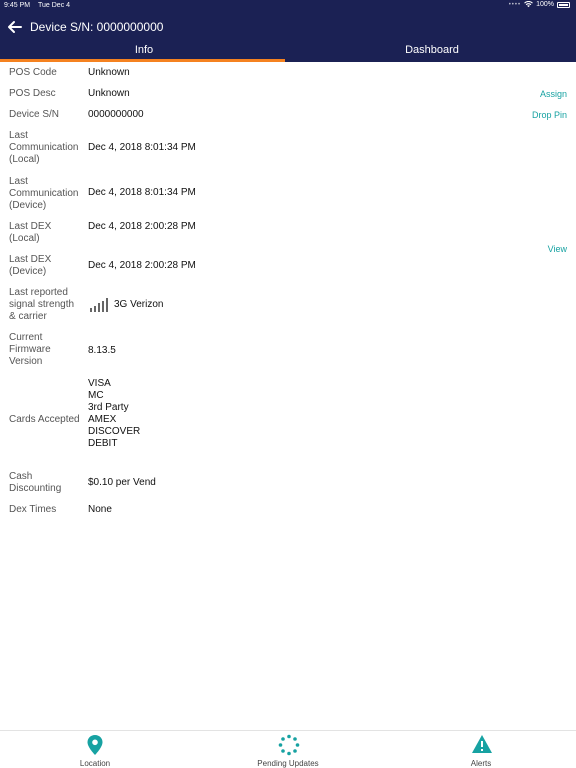  Describe the element at coordinates (289, 745) in the screenshot. I see `spinner-icon` at that location.